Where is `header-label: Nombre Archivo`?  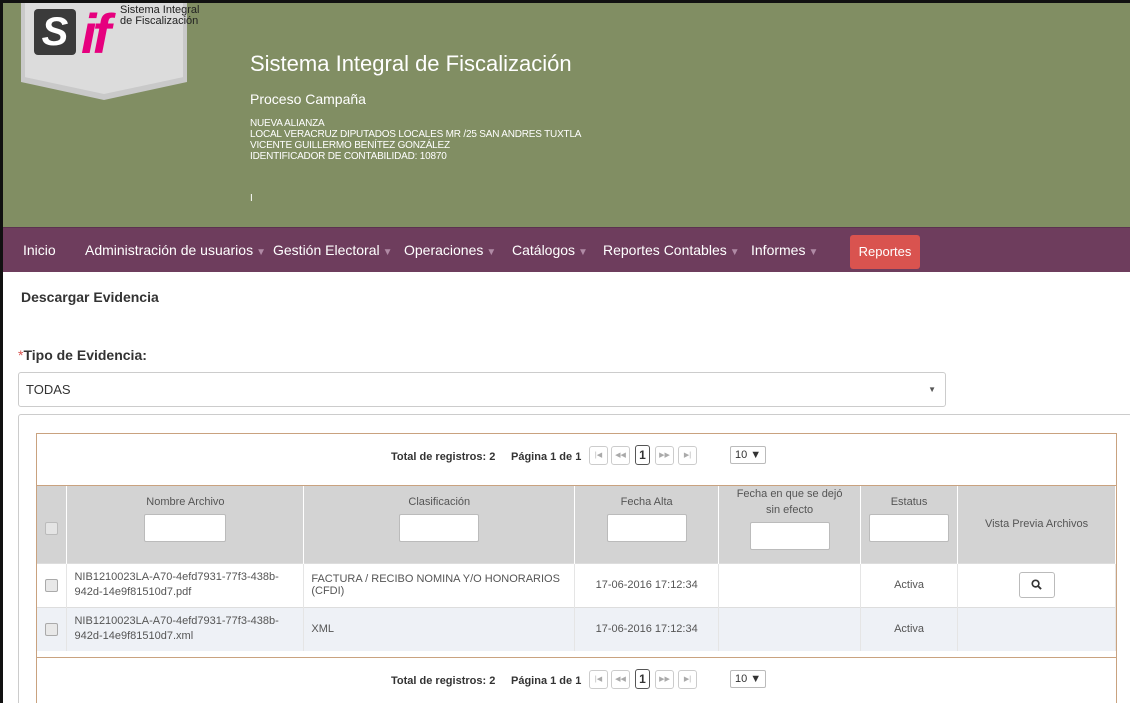
header-label: Nombre Archivo is located at coordinates (185, 502).